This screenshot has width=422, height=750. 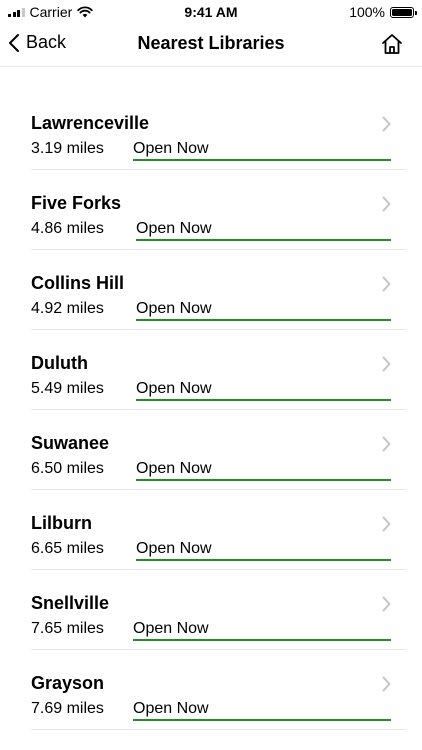 I want to click on library-row: Suwanee 6.50 miles Open Now, so click(x=219, y=450).